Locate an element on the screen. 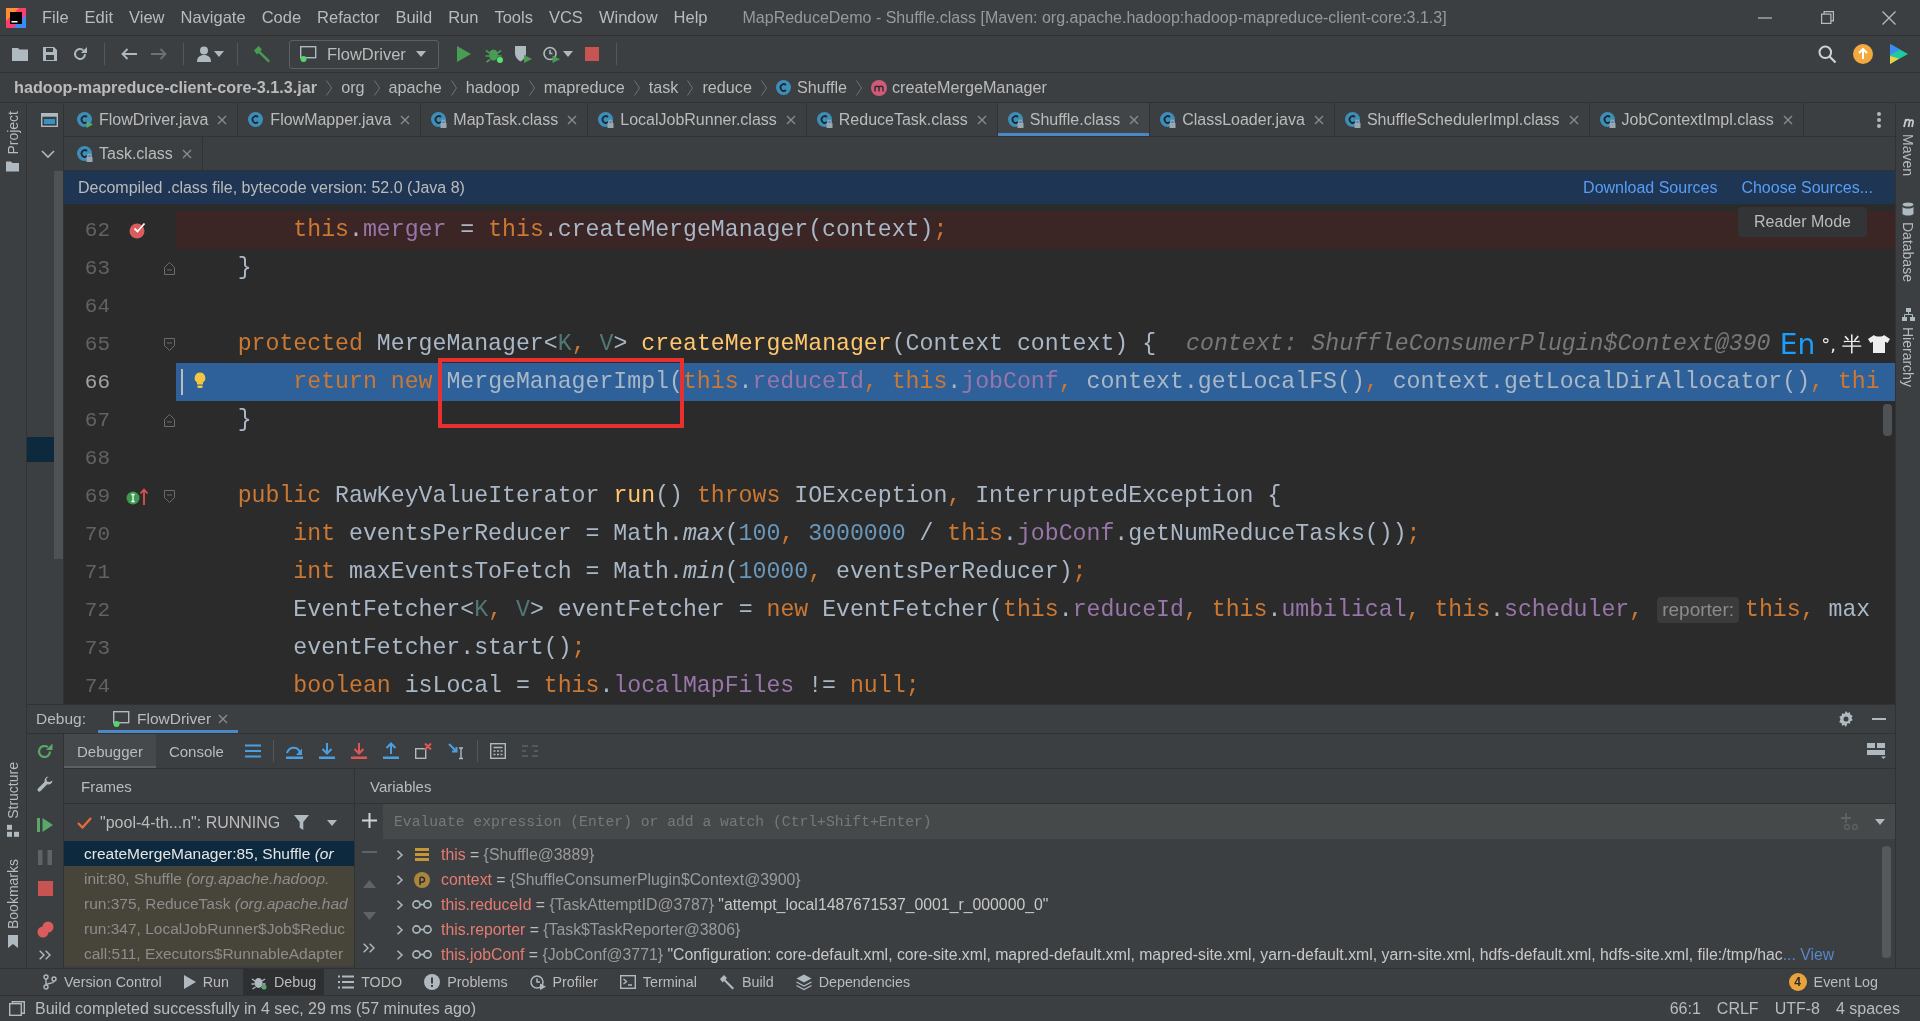 The width and height of the screenshot is (1920, 1021). tool-window-button: Terminal is located at coordinates (658, 982).